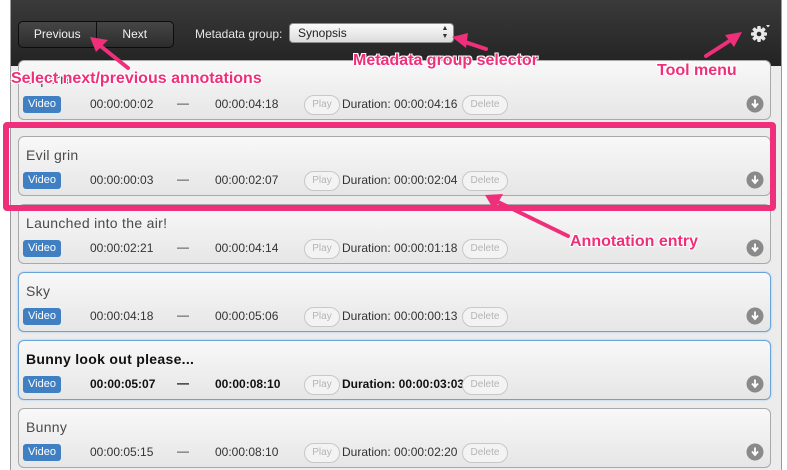 This screenshot has width=787, height=470. Describe the element at coordinates (247, 248) in the screenshot. I see `end-time: 00:00:04:14` at that location.